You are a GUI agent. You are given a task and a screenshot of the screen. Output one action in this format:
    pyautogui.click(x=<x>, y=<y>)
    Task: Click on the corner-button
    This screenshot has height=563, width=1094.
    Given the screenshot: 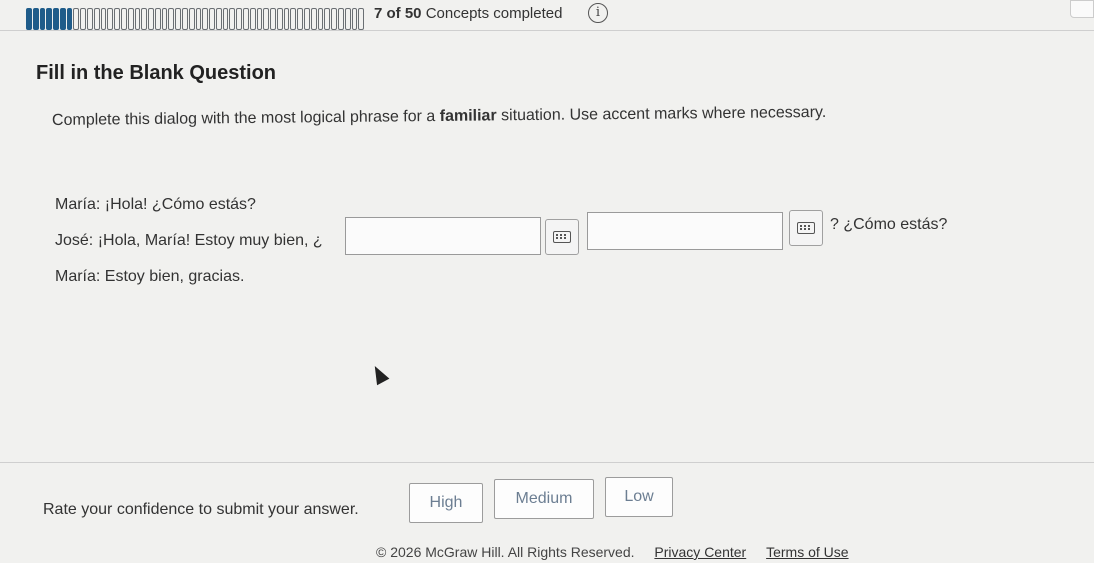 What is the action you would take?
    pyautogui.click(x=1082, y=9)
    